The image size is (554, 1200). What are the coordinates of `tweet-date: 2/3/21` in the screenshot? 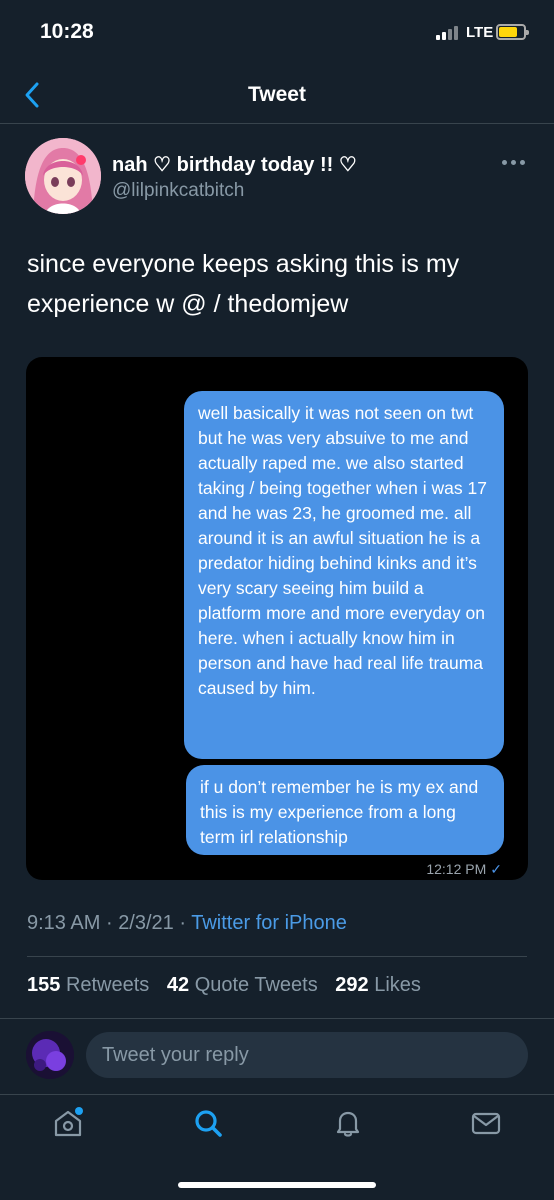 It's located at (146, 923).